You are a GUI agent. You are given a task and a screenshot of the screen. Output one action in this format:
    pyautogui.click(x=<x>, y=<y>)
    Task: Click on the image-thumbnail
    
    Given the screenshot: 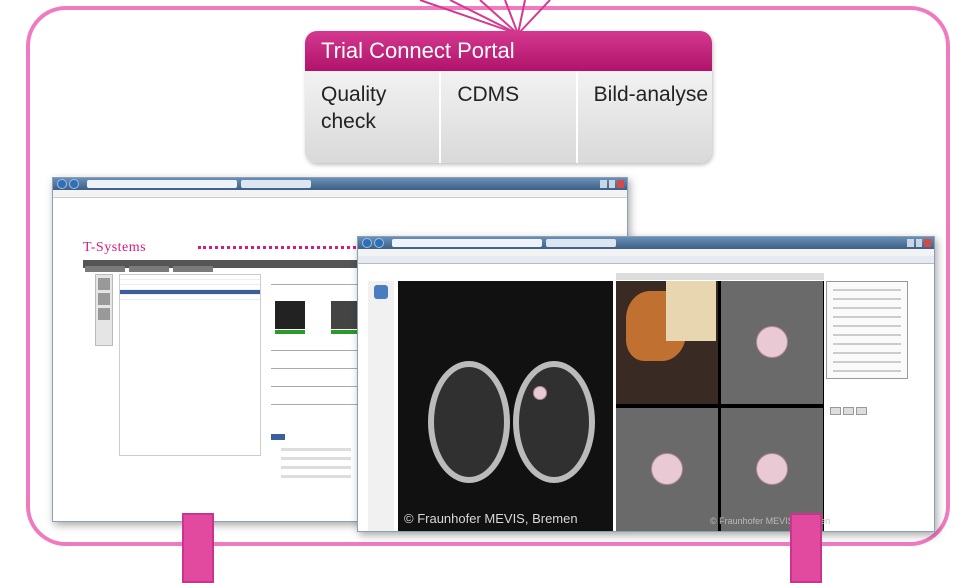 What is the action you would take?
    pyautogui.click(x=290, y=315)
    